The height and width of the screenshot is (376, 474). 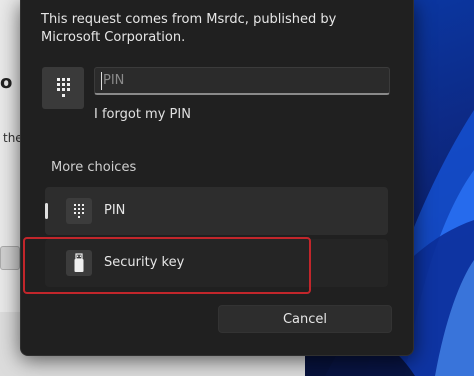 What do you see at coordinates (94, 167) in the screenshot?
I see `more-choices-heading: More choices` at bounding box center [94, 167].